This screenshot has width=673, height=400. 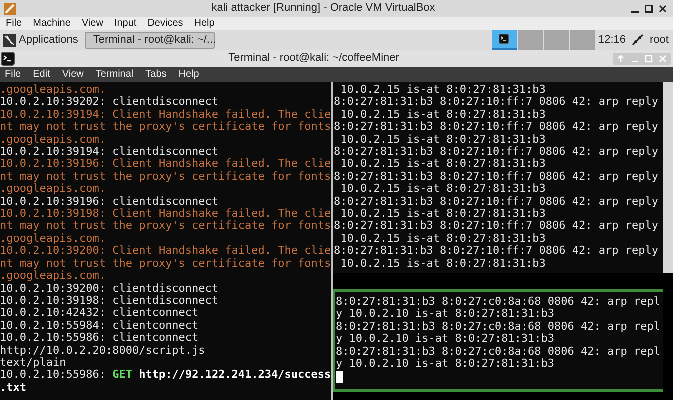 What do you see at coordinates (109, 202) in the screenshot?
I see `output-line: 10.0.2.10:39196: clientdisconnect` at bounding box center [109, 202].